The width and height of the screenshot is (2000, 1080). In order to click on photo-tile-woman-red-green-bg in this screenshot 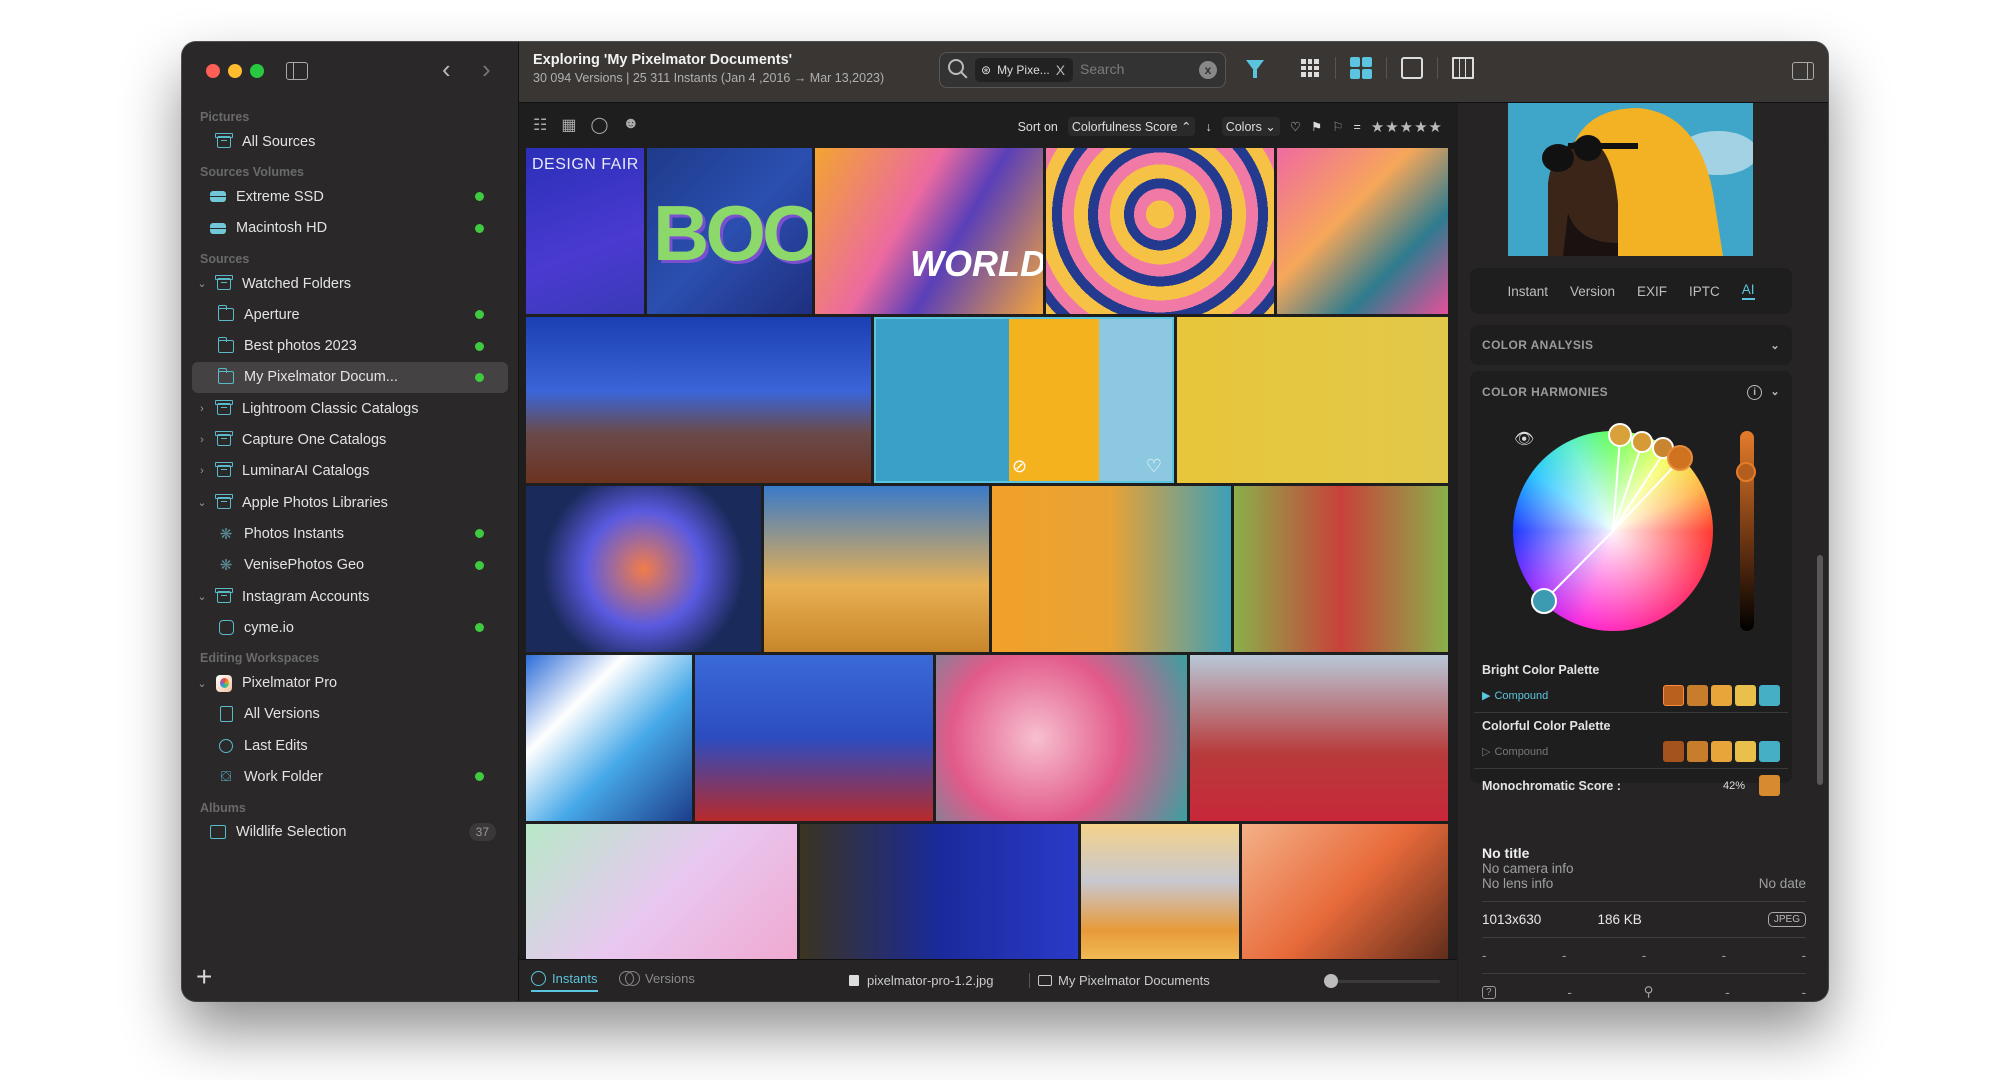, I will do `click(1341, 569)`.